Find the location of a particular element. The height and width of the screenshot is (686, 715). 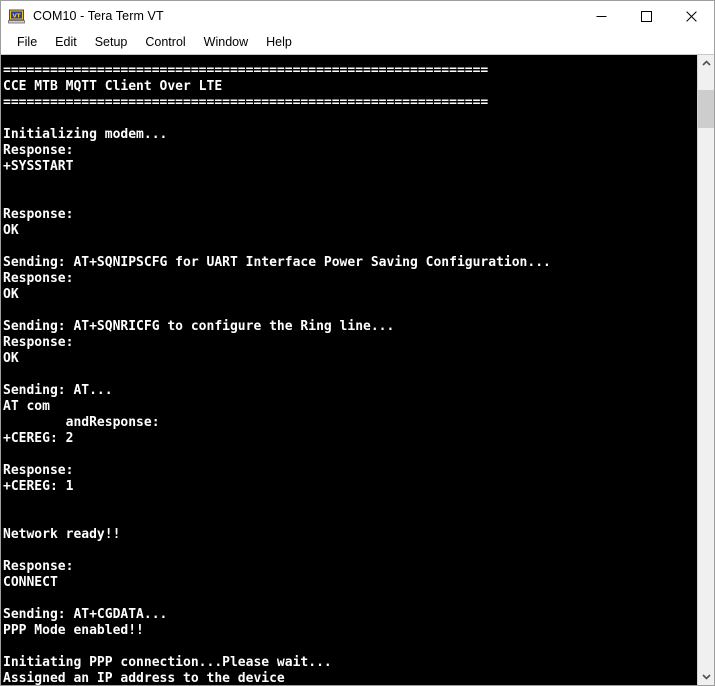

window-title: COM10 - Tera Term VT is located at coordinates (98, 16).